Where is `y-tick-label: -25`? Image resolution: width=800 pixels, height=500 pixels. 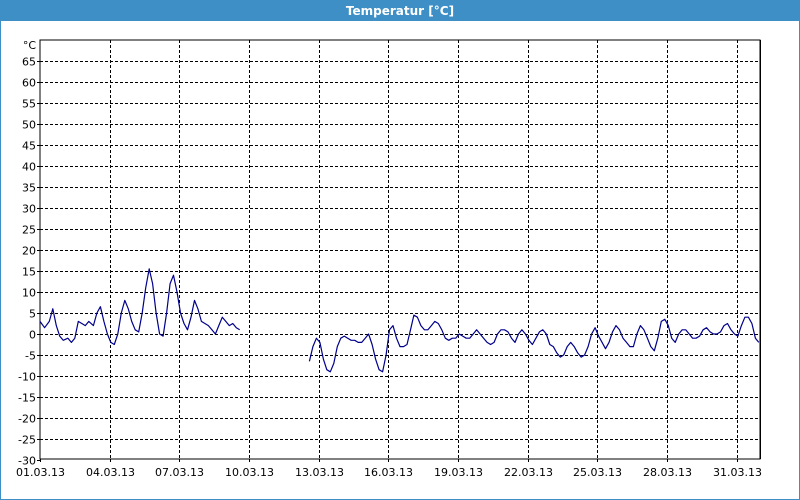
y-tick-label: -25 is located at coordinates (27, 440).